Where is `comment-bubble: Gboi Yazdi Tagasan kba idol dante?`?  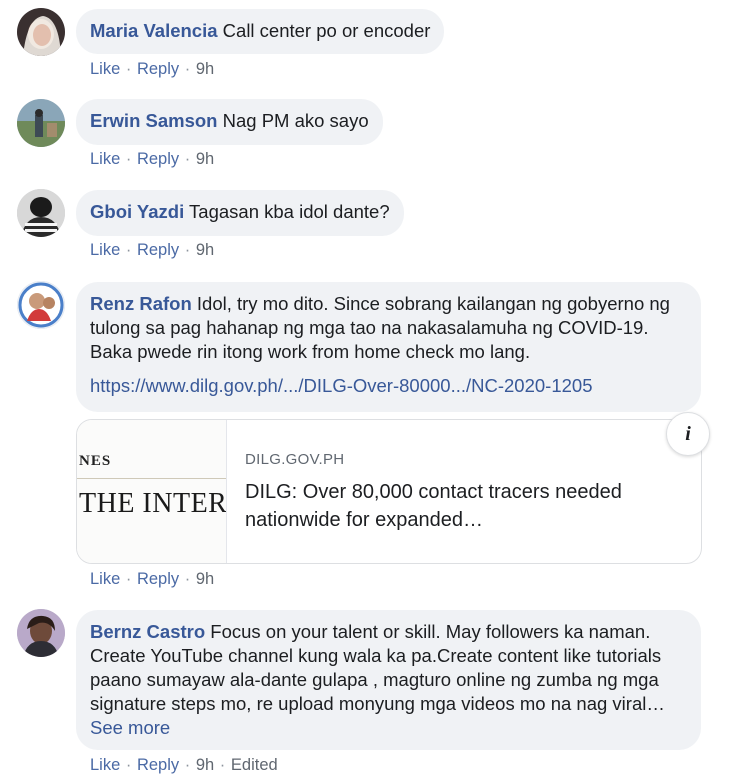
comment-bubble: Gboi Yazdi Tagasan kba idol dante? is located at coordinates (240, 213).